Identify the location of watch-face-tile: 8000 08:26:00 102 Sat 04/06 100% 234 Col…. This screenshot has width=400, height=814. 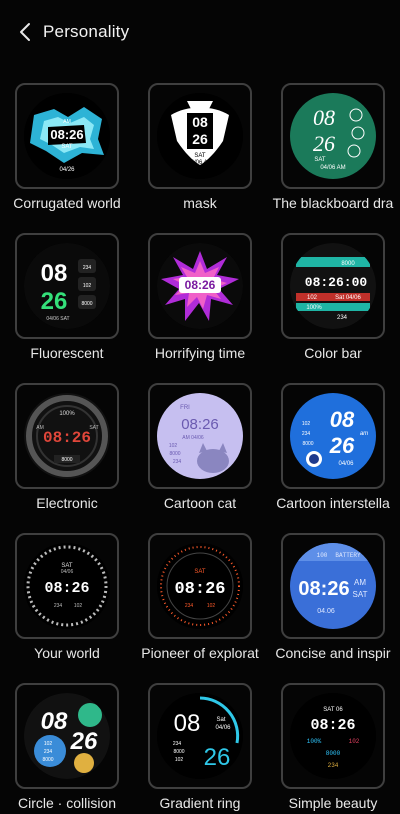
(333, 303).